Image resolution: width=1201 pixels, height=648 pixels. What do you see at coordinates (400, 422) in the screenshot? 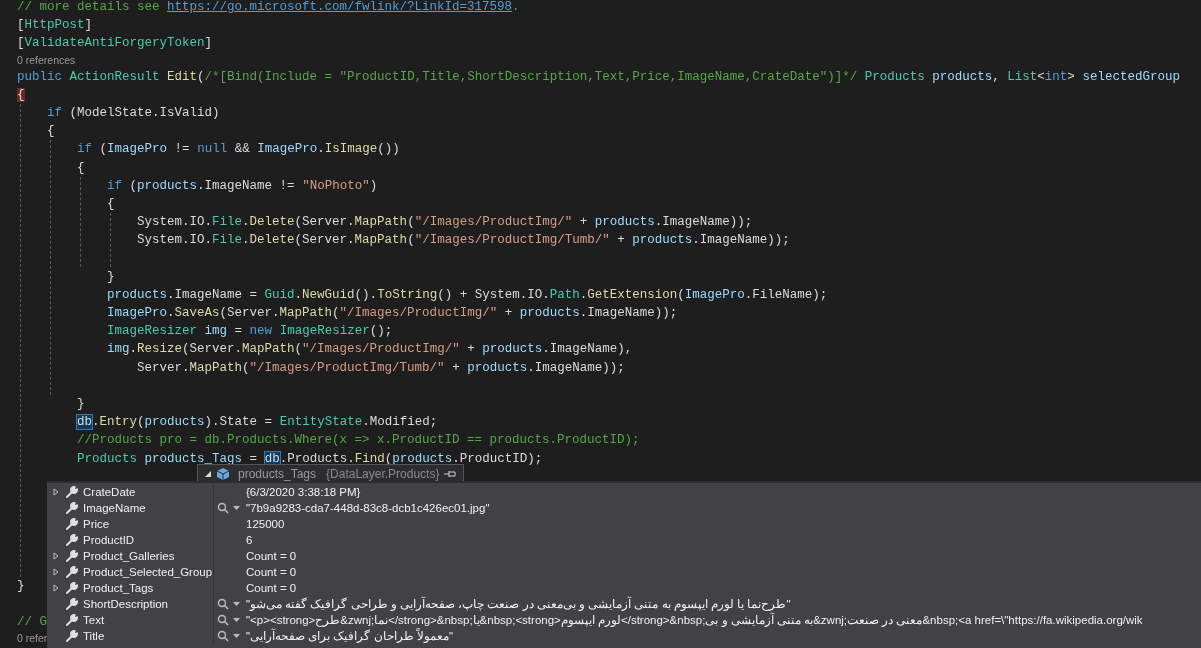
I see `code-text: .Modified;` at bounding box center [400, 422].